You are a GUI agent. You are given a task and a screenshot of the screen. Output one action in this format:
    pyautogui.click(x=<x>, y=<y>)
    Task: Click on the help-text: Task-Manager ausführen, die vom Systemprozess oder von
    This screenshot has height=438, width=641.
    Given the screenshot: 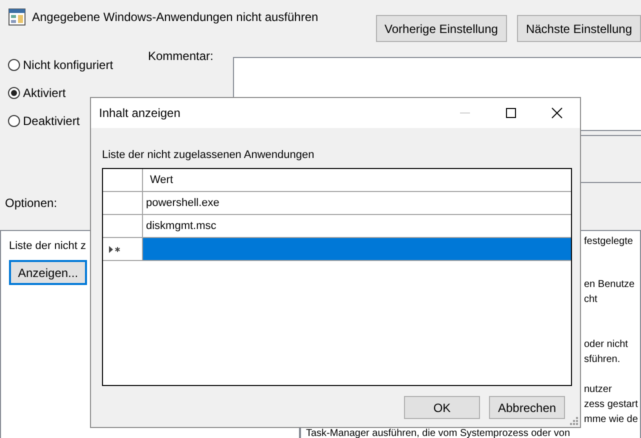 What is the action you would take?
    pyautogui.click(x=438, y=433)
    